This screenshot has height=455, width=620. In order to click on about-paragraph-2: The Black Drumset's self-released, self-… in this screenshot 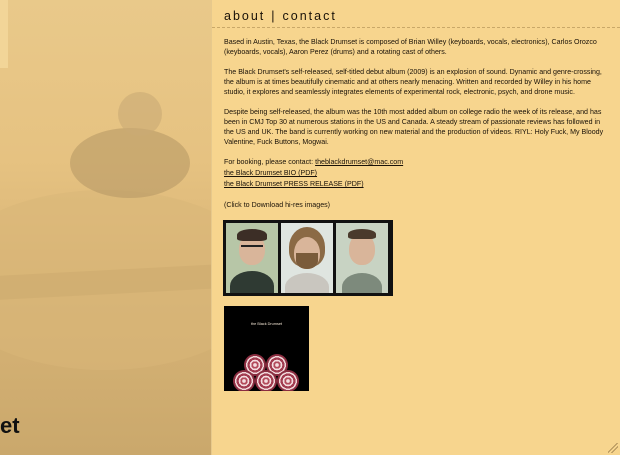, I will do `click(413, 82)`.